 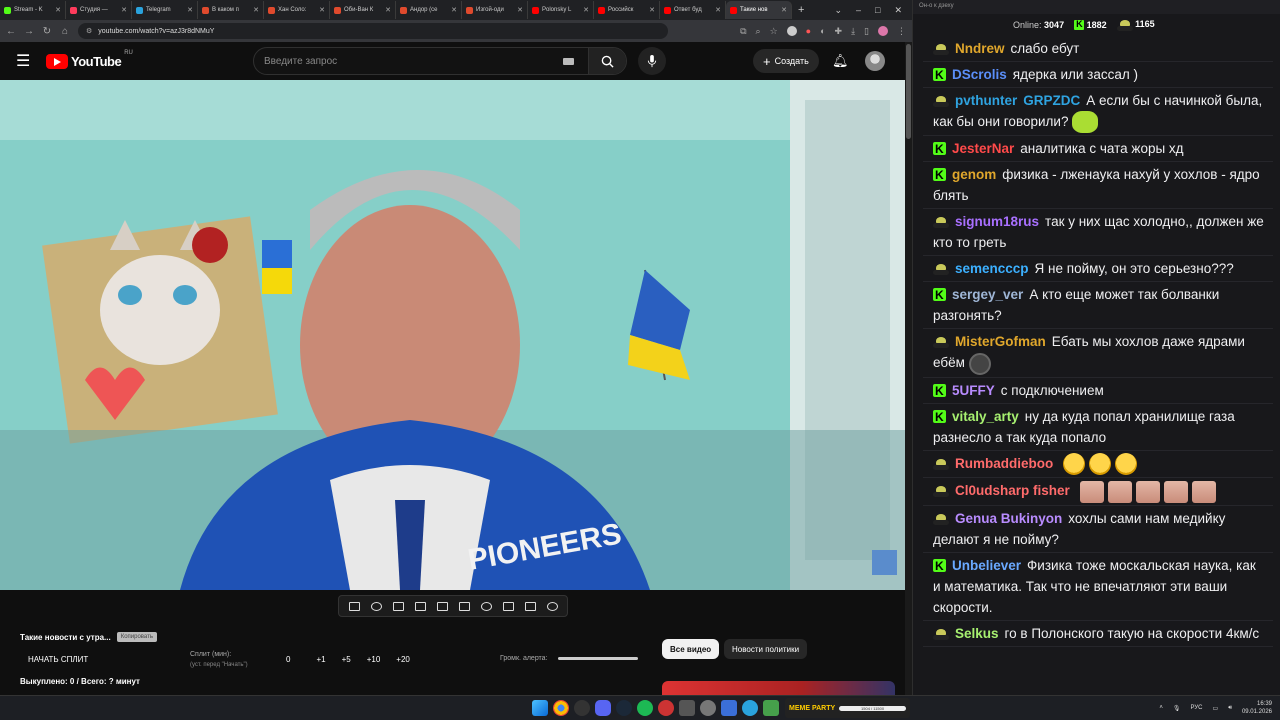 What do you see at coordinates (822, 31) in the screenshot?
I see `extension-icon: ◐` at bounding box center [822, 31].